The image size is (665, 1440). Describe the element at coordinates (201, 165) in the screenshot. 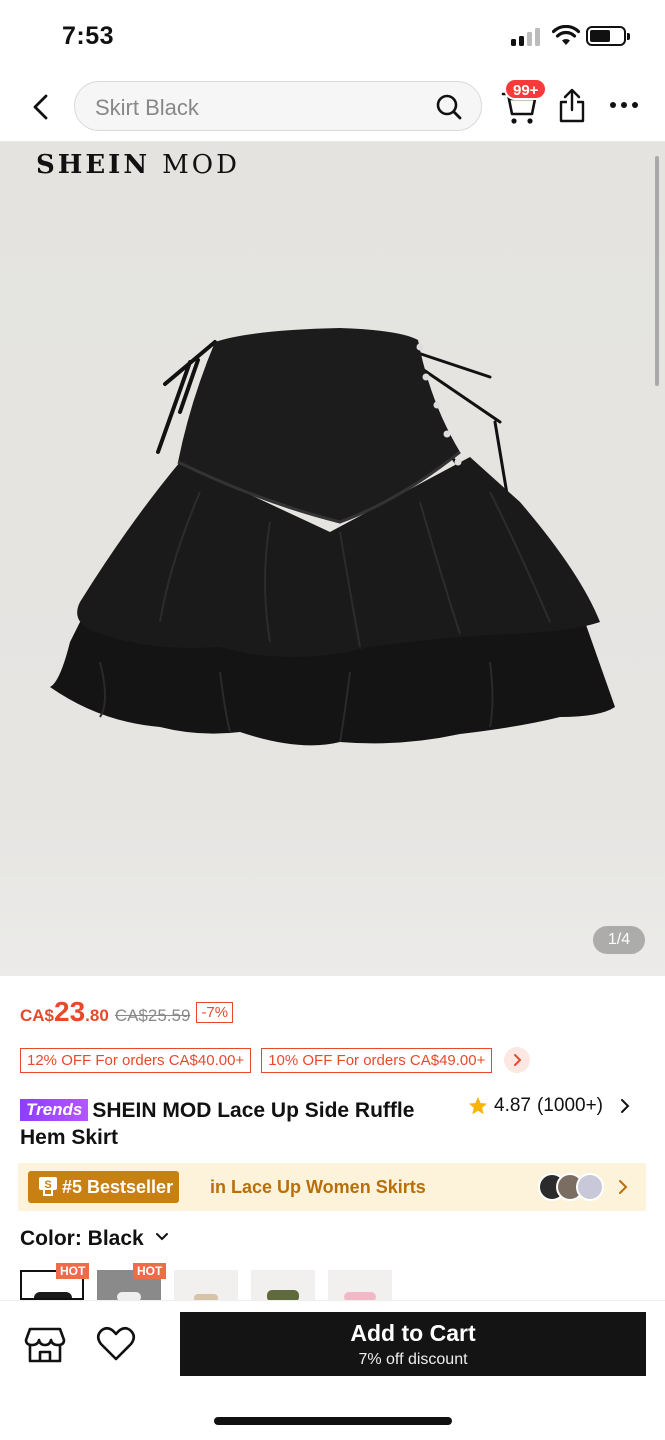

I see `brand-sub: MOD` at that location.